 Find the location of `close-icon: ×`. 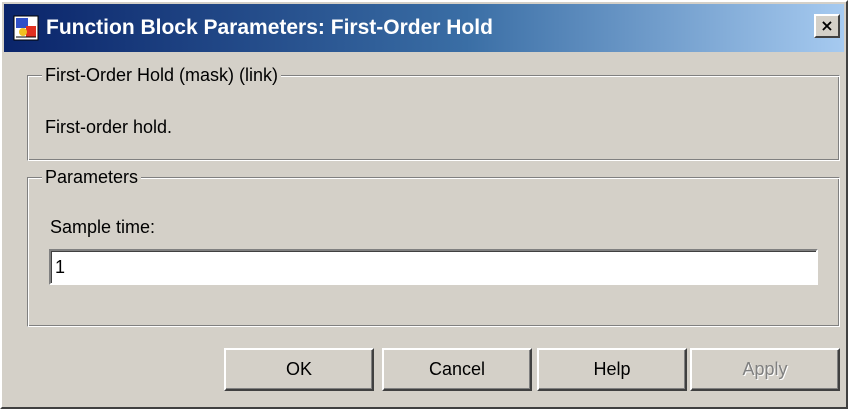

close-icon: × is located at coordinates (827, 25).